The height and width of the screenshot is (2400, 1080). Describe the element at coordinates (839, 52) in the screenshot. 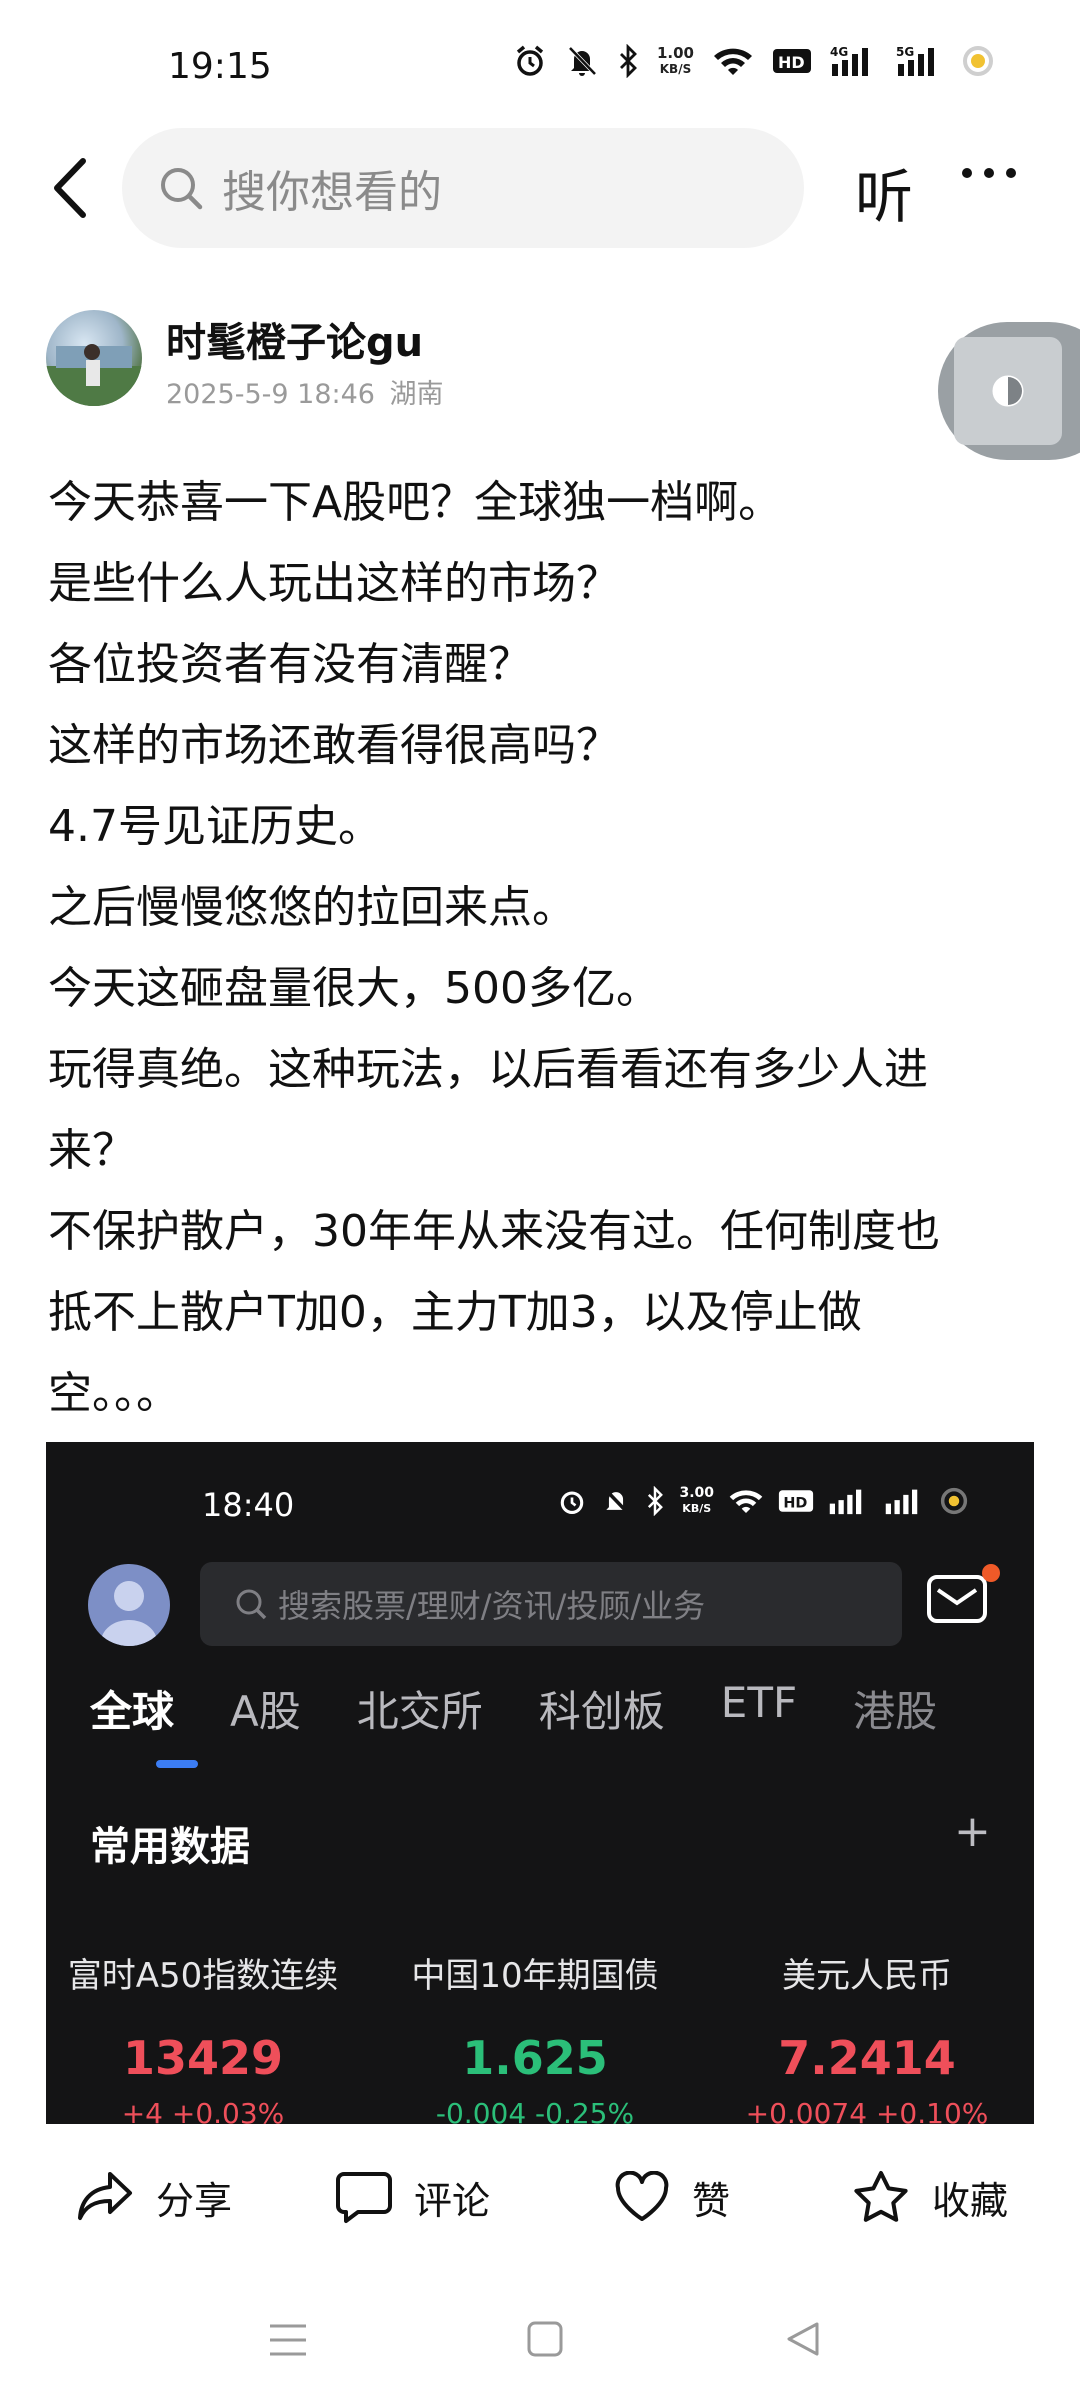

I see `svg-text: 4G` at that location.